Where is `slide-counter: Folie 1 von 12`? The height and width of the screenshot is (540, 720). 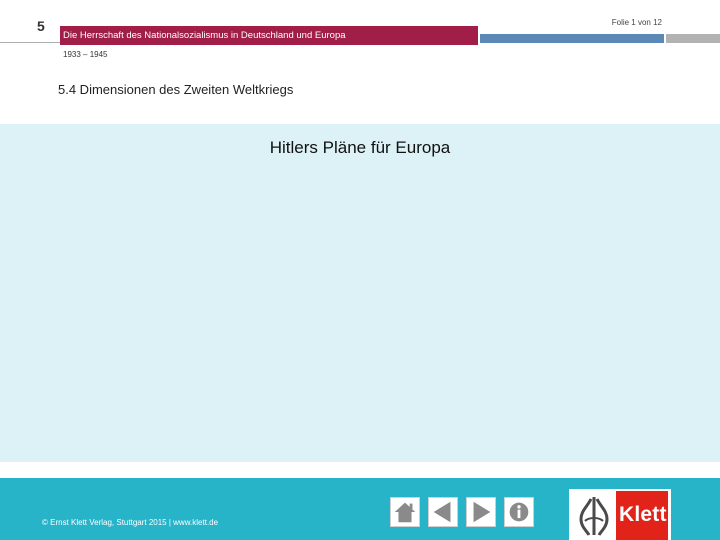 slide-counter: Folie 1 von 12 is located at coordinates (636, 22).